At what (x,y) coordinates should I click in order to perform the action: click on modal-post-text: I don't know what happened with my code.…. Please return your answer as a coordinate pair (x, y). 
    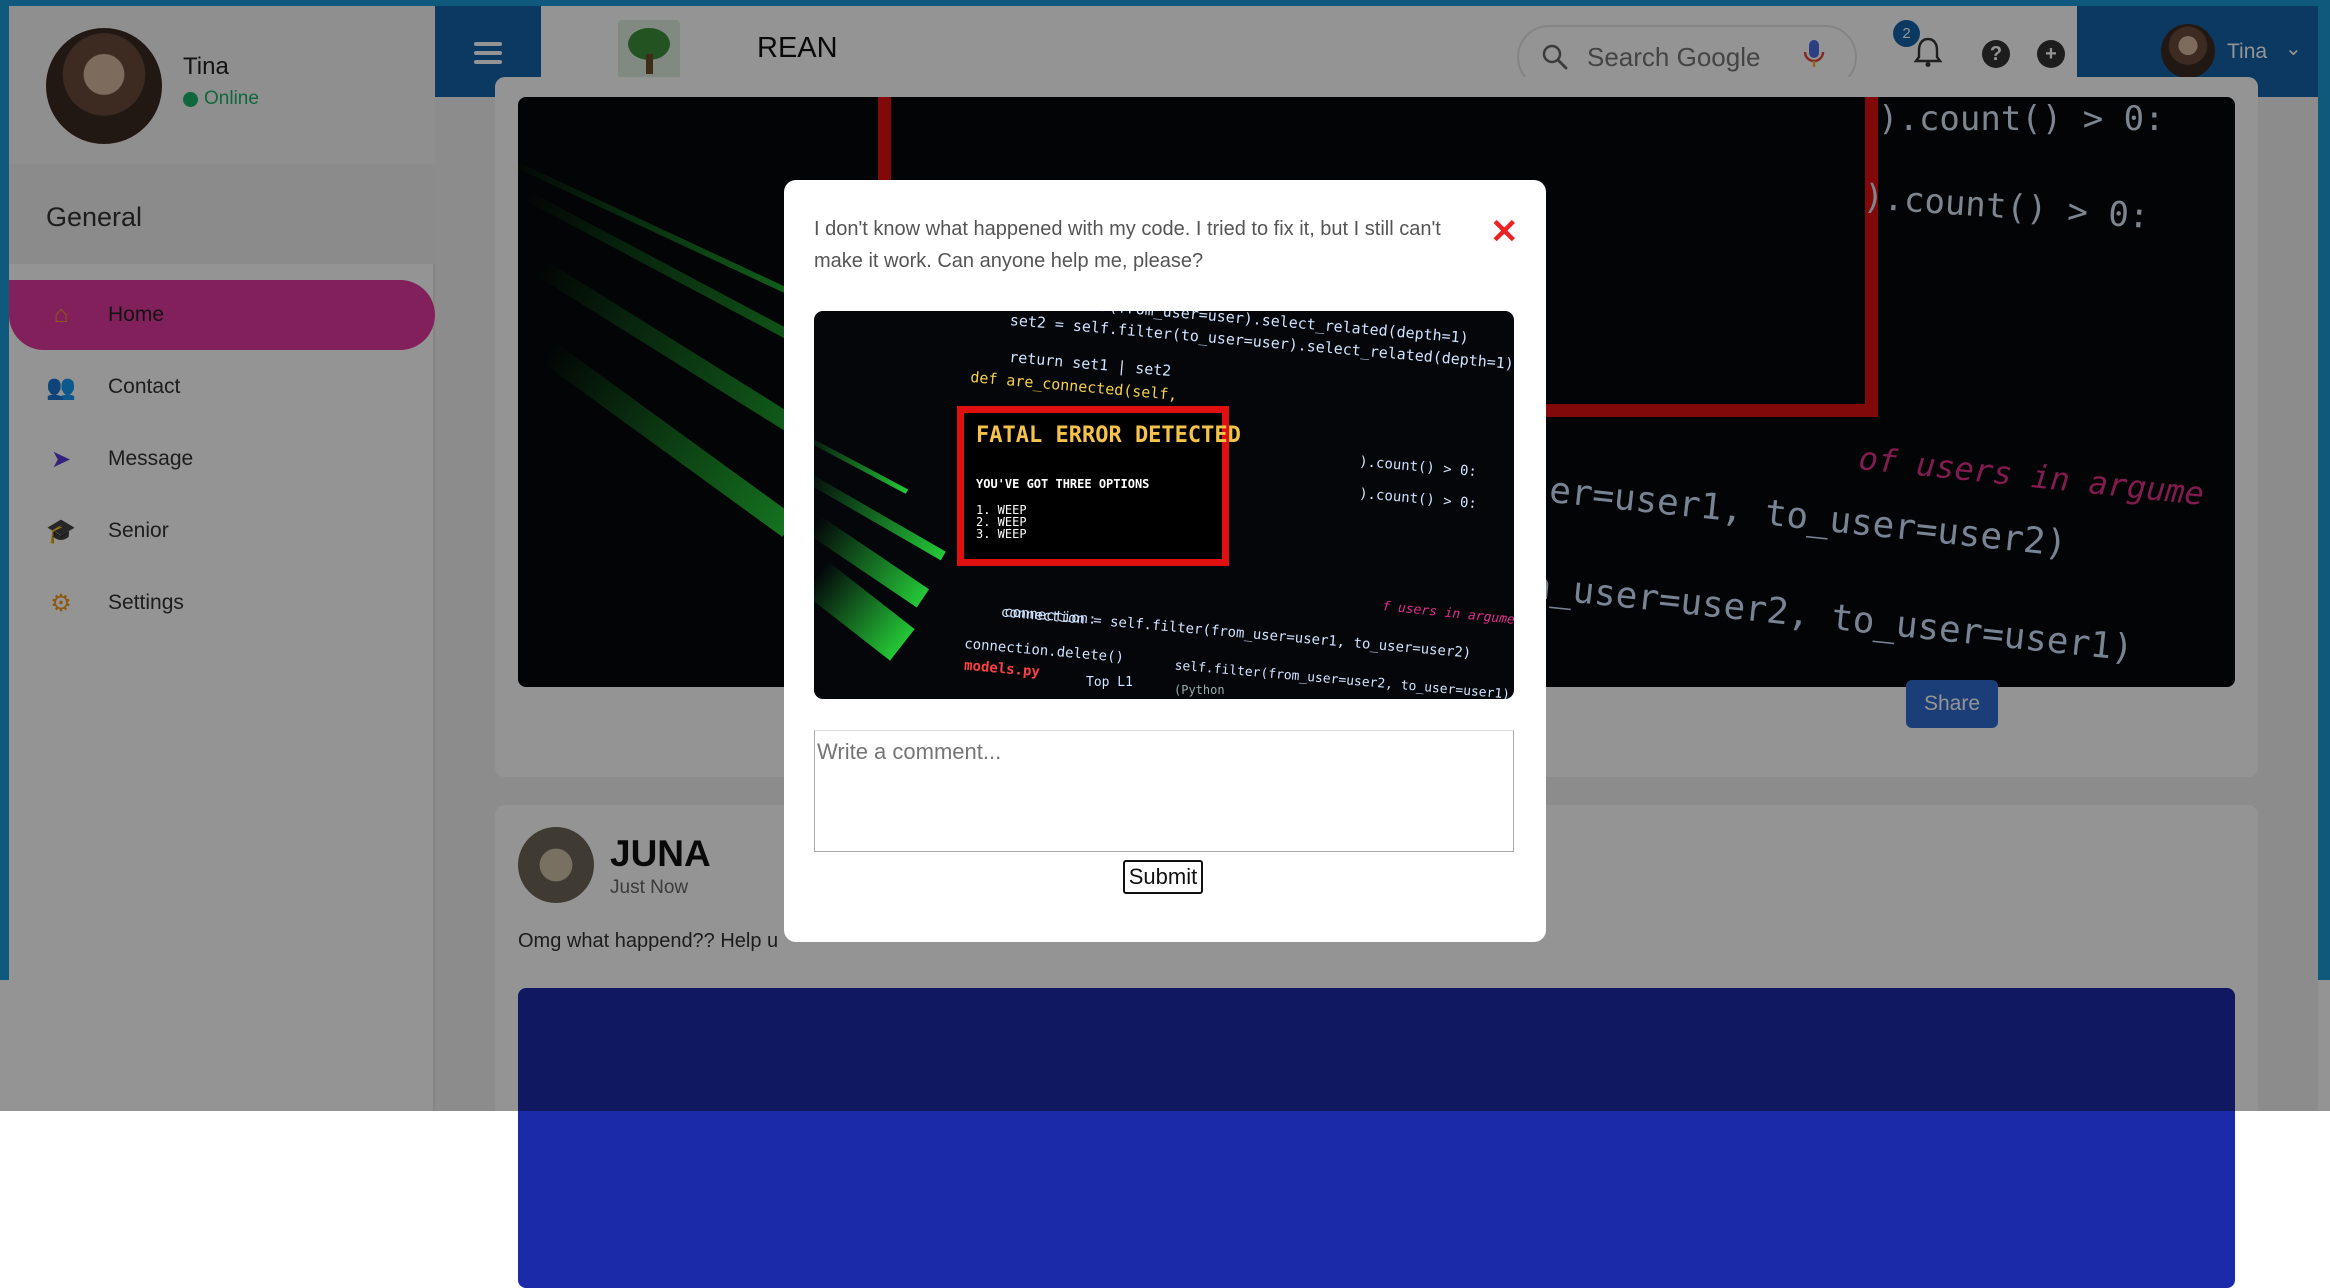
    Looking at the image, I should click on (1127, 245).